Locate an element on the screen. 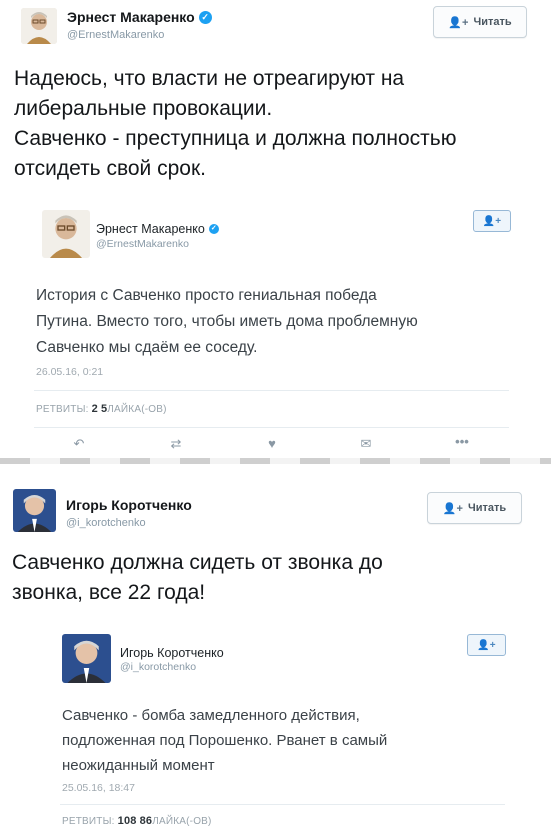 This screenshot has height=839, width=551. author-line: Эрнест Макаренко ✓ is located at coordinates (139, 18).